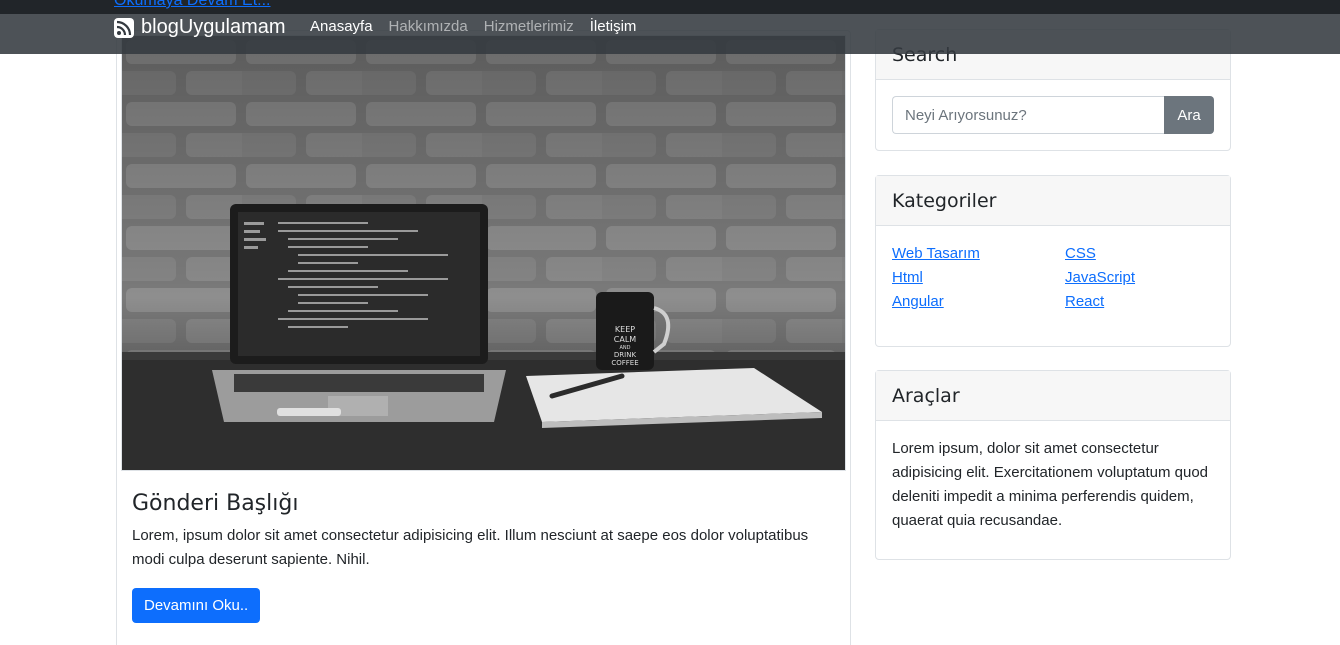 The height and width of the screenshot is (645, 1340). Describe the element at coordinates (341, 26) in the screenshot. I see `nav-home: Anasayfa` at that location.